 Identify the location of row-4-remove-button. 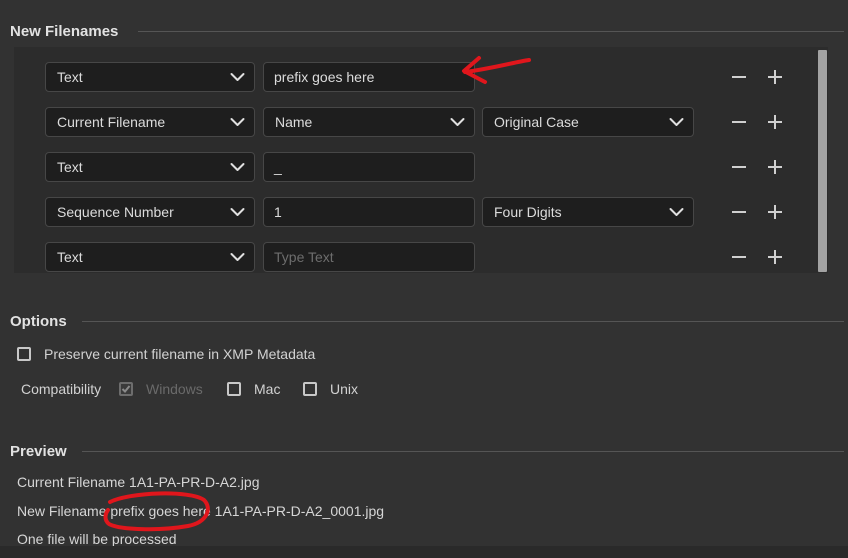
(739, 212).